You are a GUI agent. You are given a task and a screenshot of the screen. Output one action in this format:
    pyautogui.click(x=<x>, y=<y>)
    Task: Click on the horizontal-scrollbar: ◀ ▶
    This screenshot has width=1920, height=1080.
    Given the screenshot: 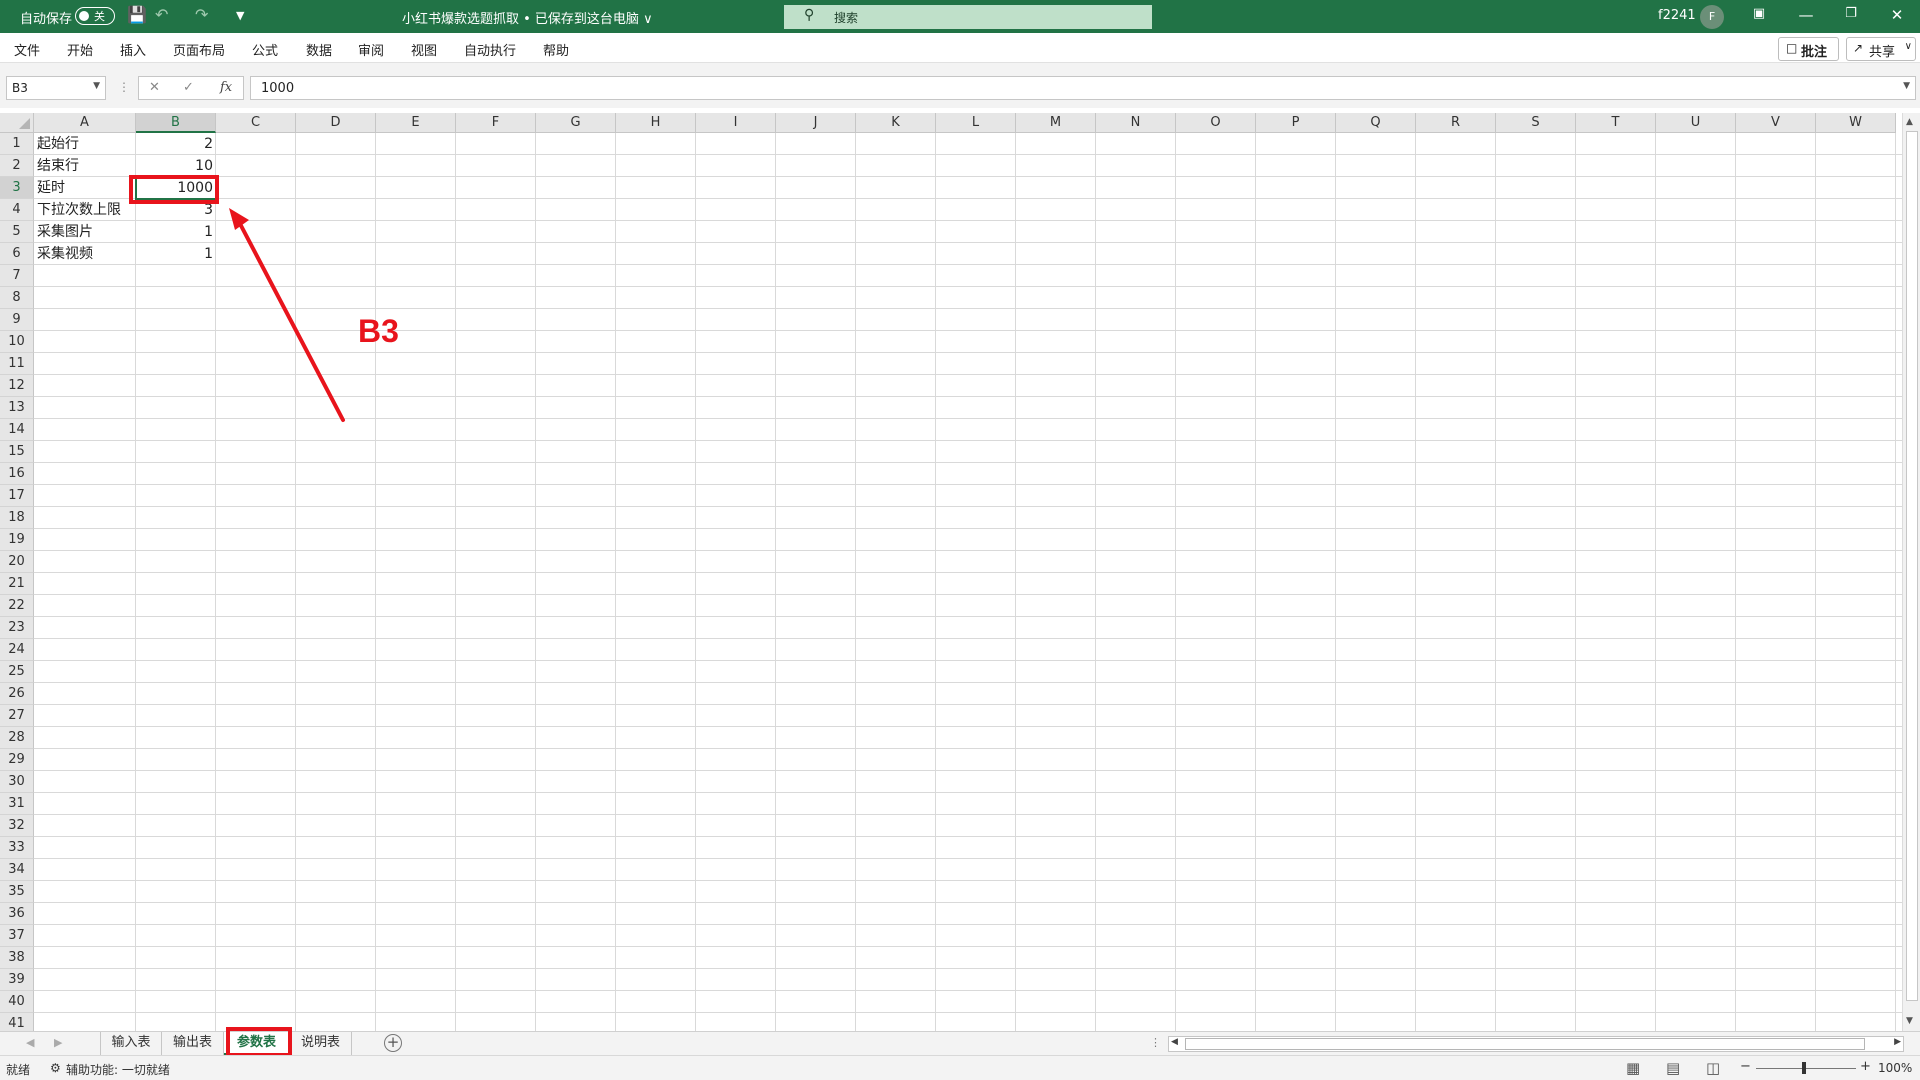 What is the action you would take?
    pyautogui.click(x=1536, y=1044)
    